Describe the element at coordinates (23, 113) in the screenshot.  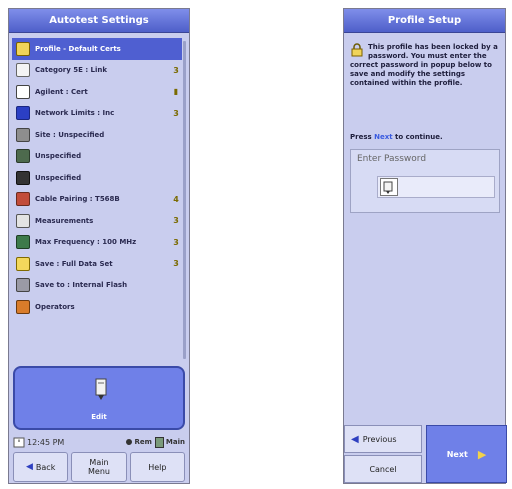
I see `network-limits-icon` at that location.